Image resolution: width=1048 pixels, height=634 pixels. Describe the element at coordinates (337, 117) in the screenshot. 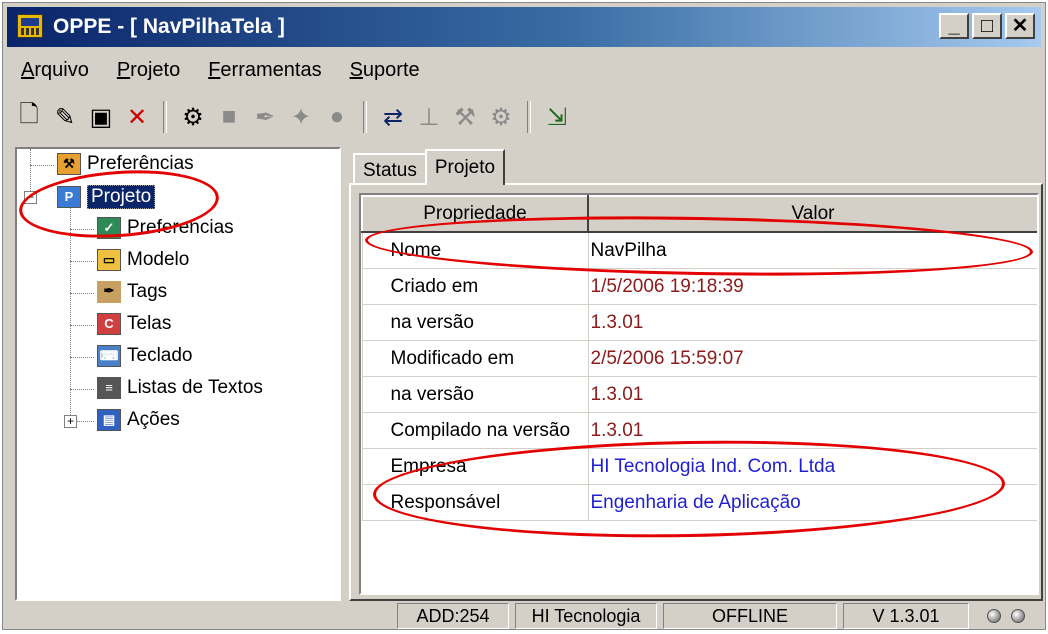

I see `record-icon: ●` at that location.